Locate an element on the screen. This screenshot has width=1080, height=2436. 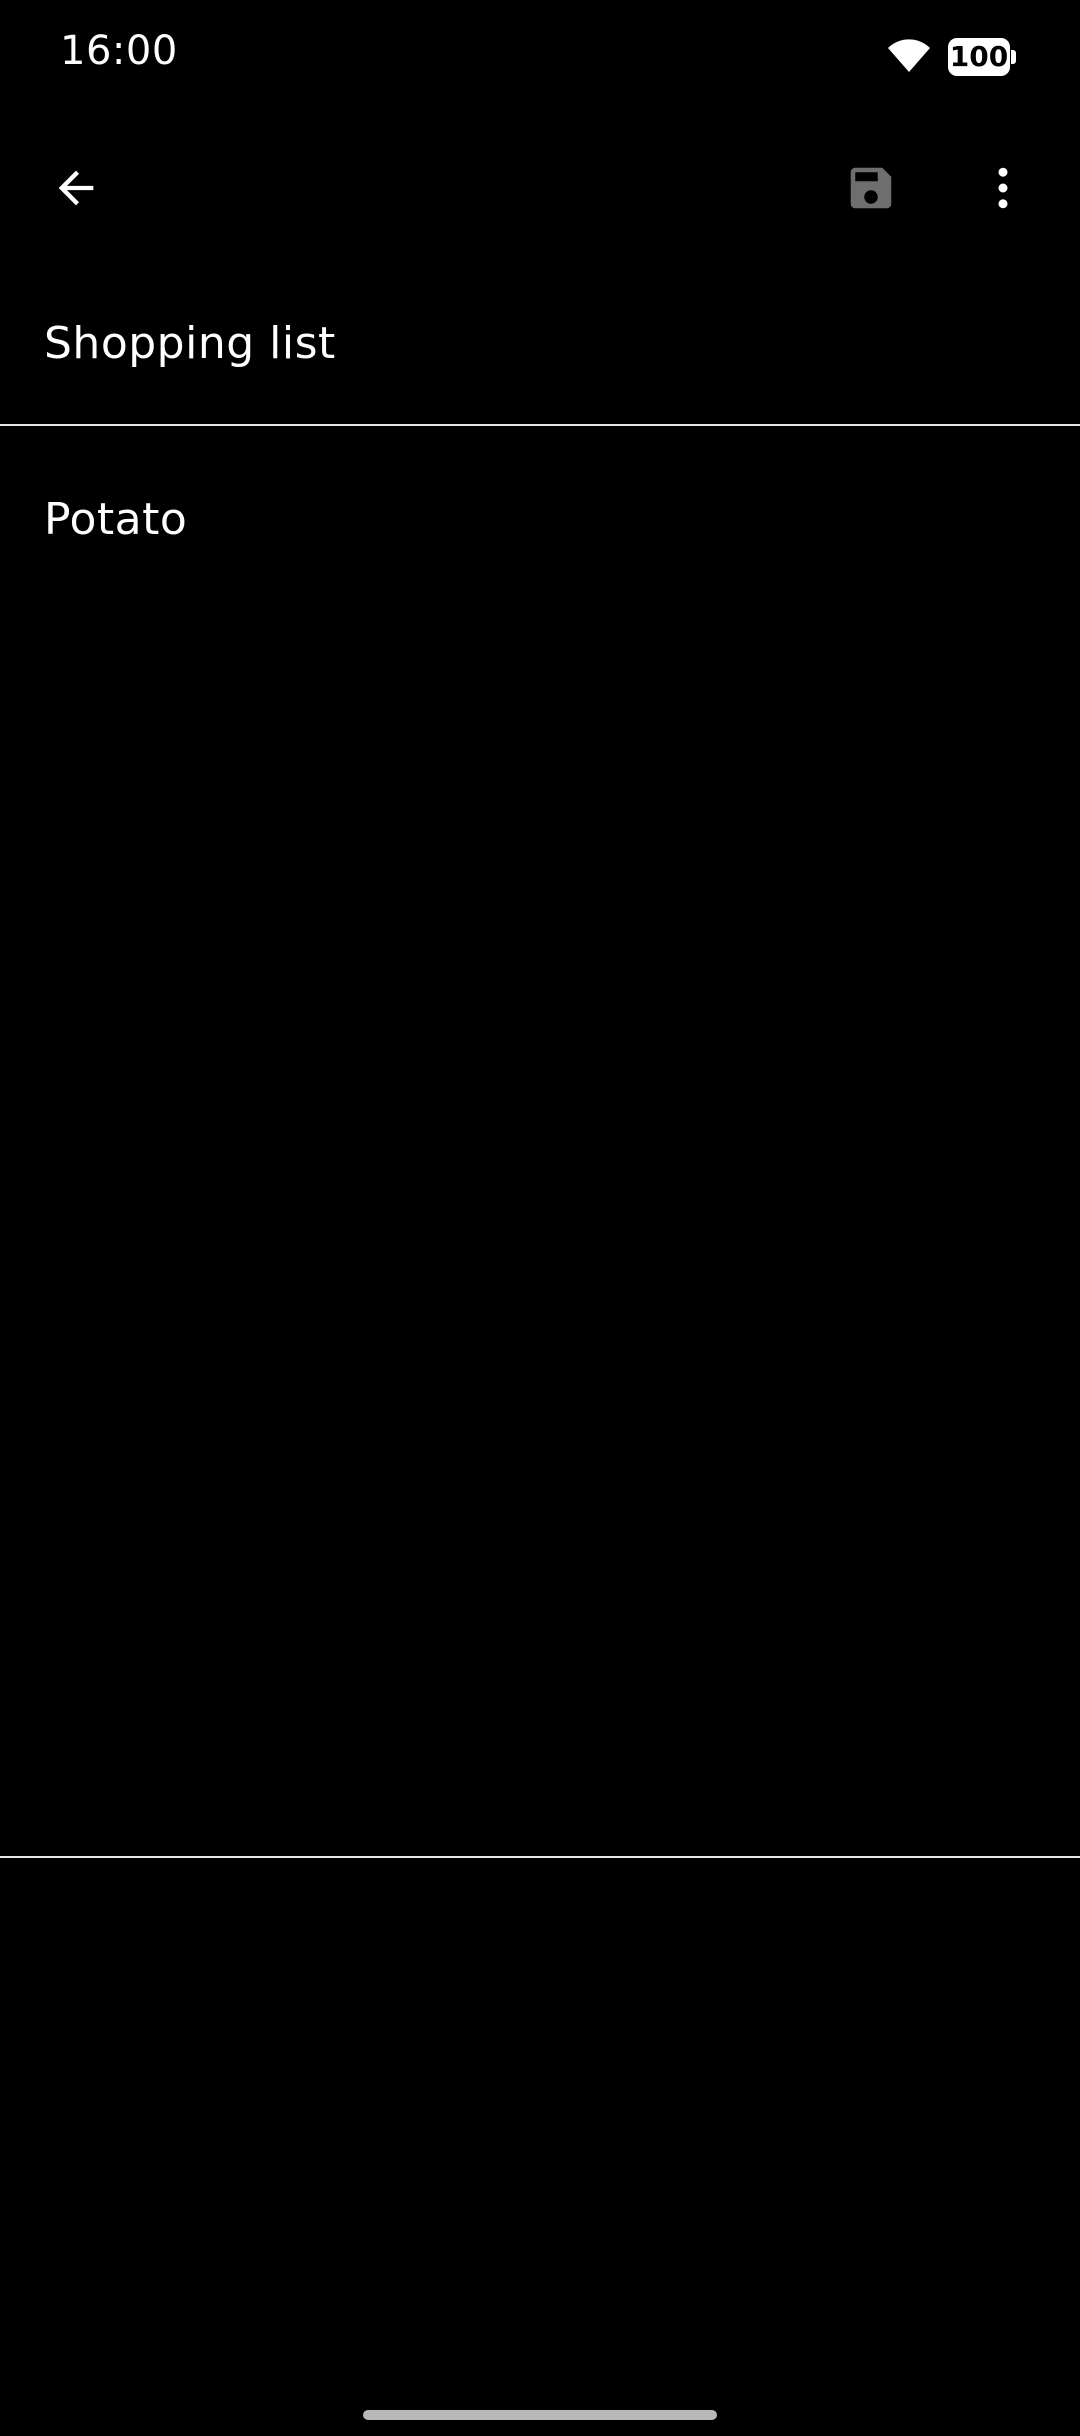
back-arrow-icon is located at coordinates (76, 188).